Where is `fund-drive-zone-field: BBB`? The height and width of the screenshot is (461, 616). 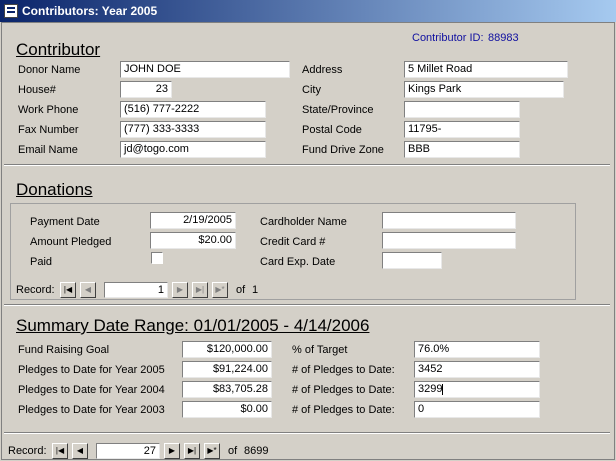 fund-drive-zone-field: BBB is located at coordinates (462, 149).